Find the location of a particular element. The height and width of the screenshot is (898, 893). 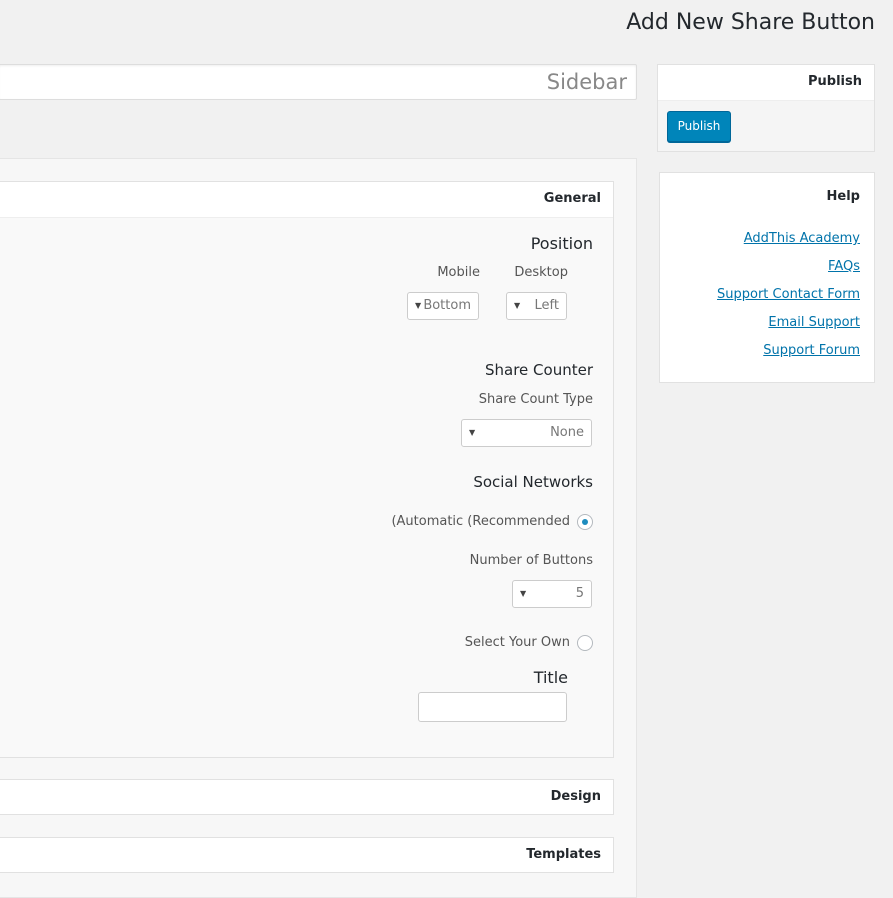

mobile-label: Mobile is located at coordinates (458, 272).